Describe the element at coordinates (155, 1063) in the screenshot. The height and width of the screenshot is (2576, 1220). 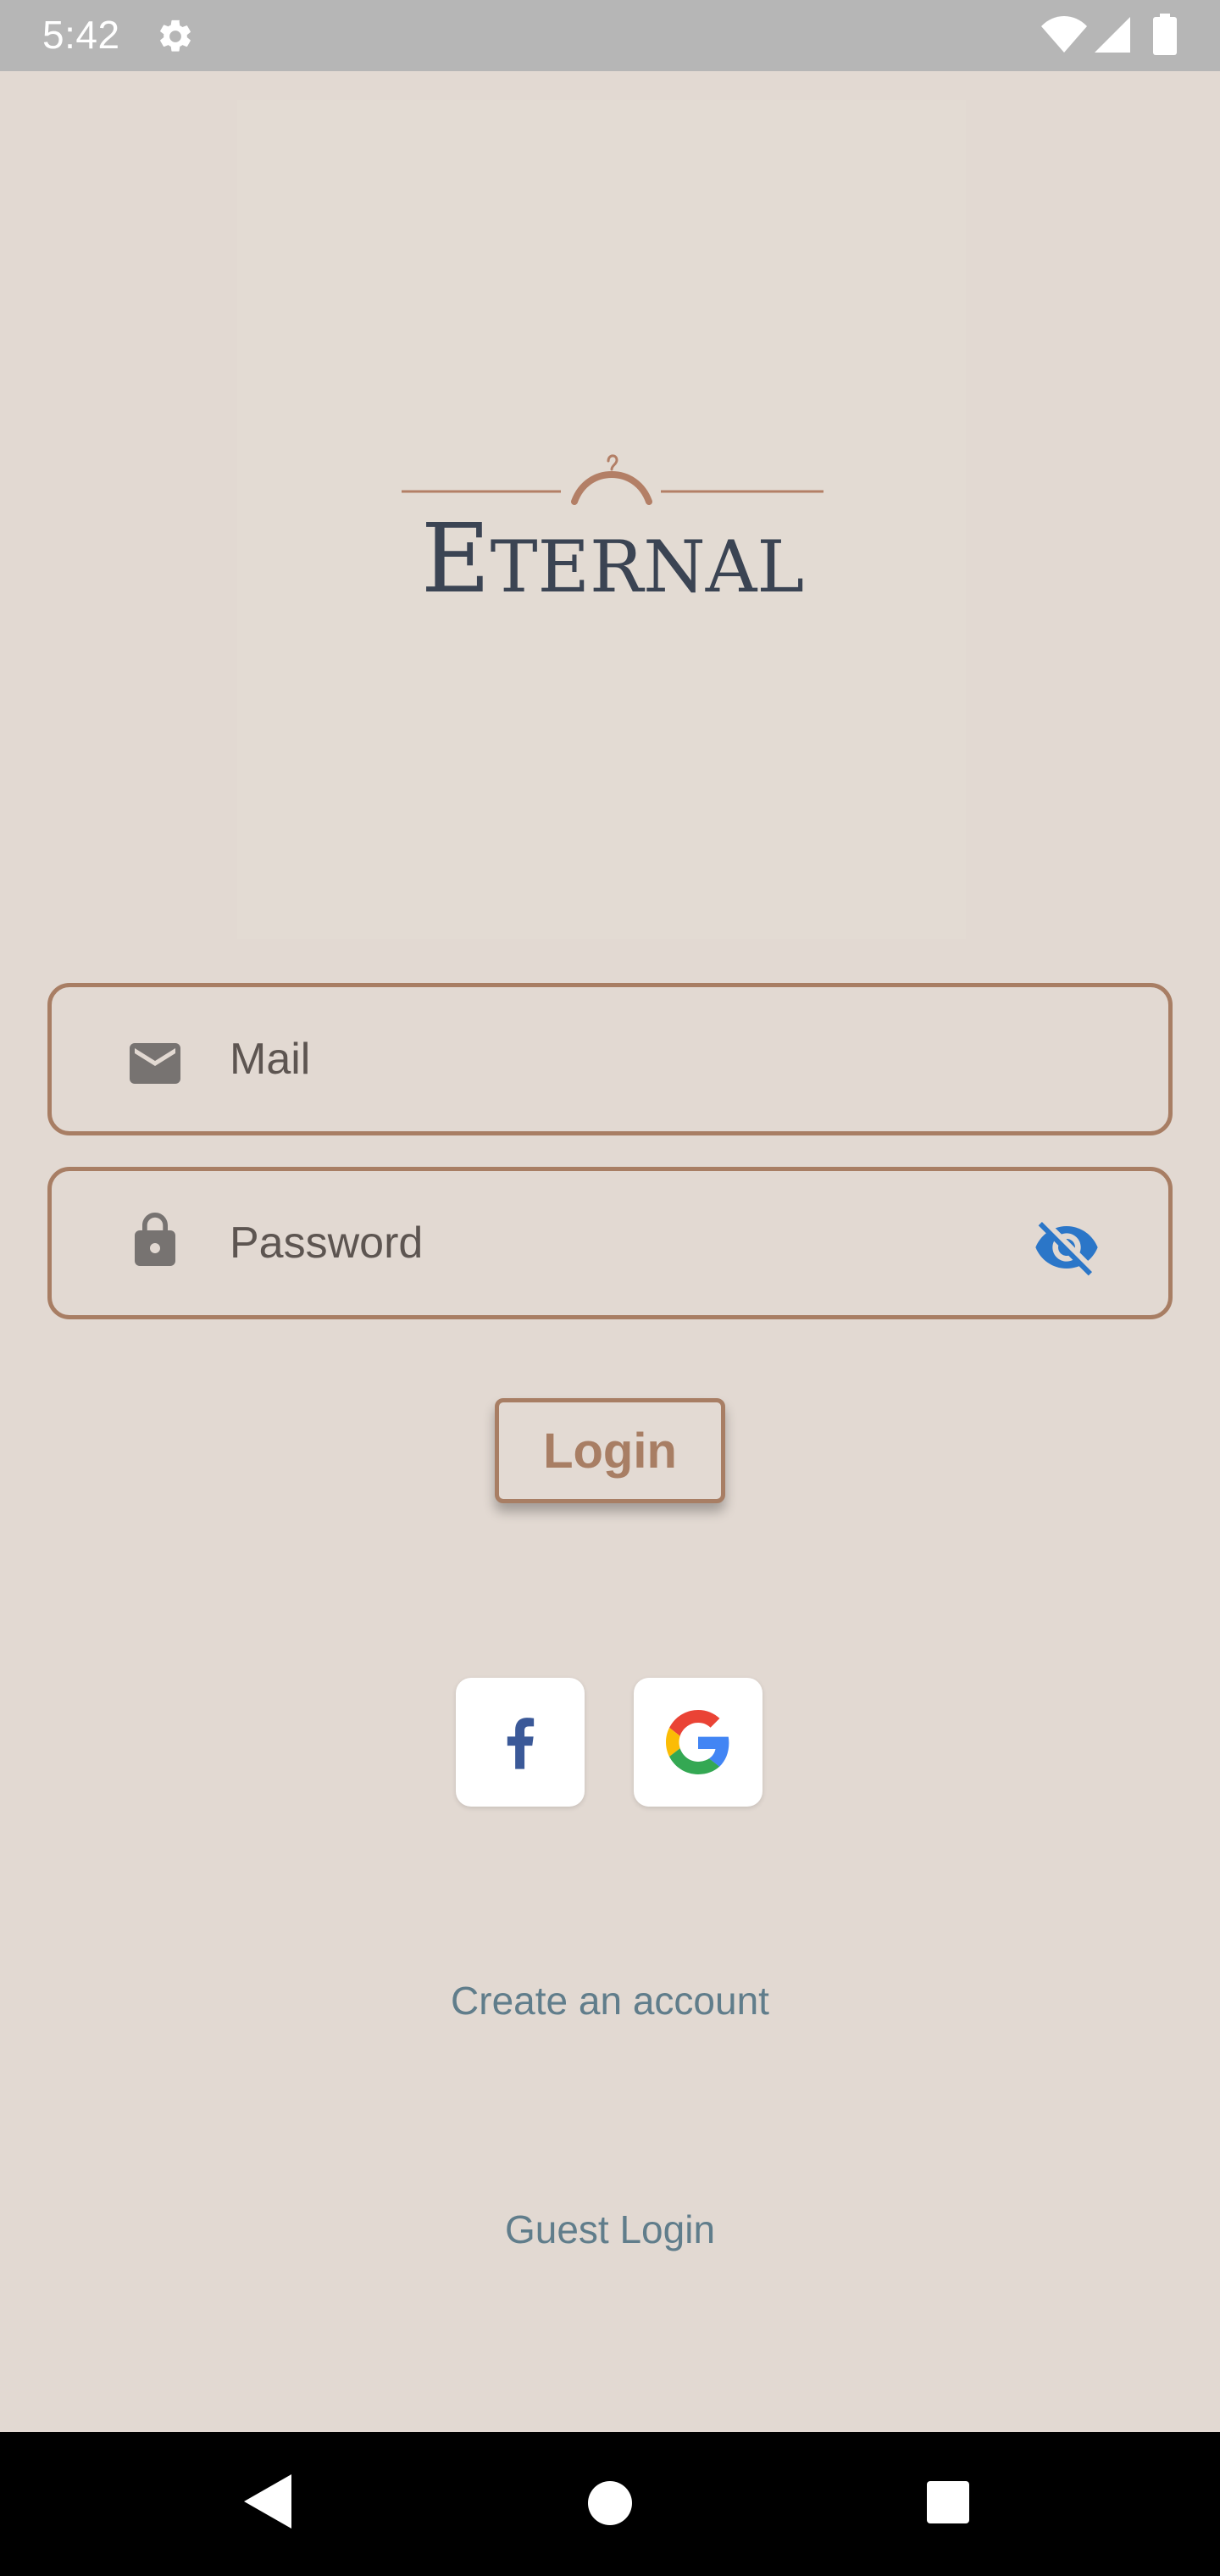
I see `mail-icon` at that location.